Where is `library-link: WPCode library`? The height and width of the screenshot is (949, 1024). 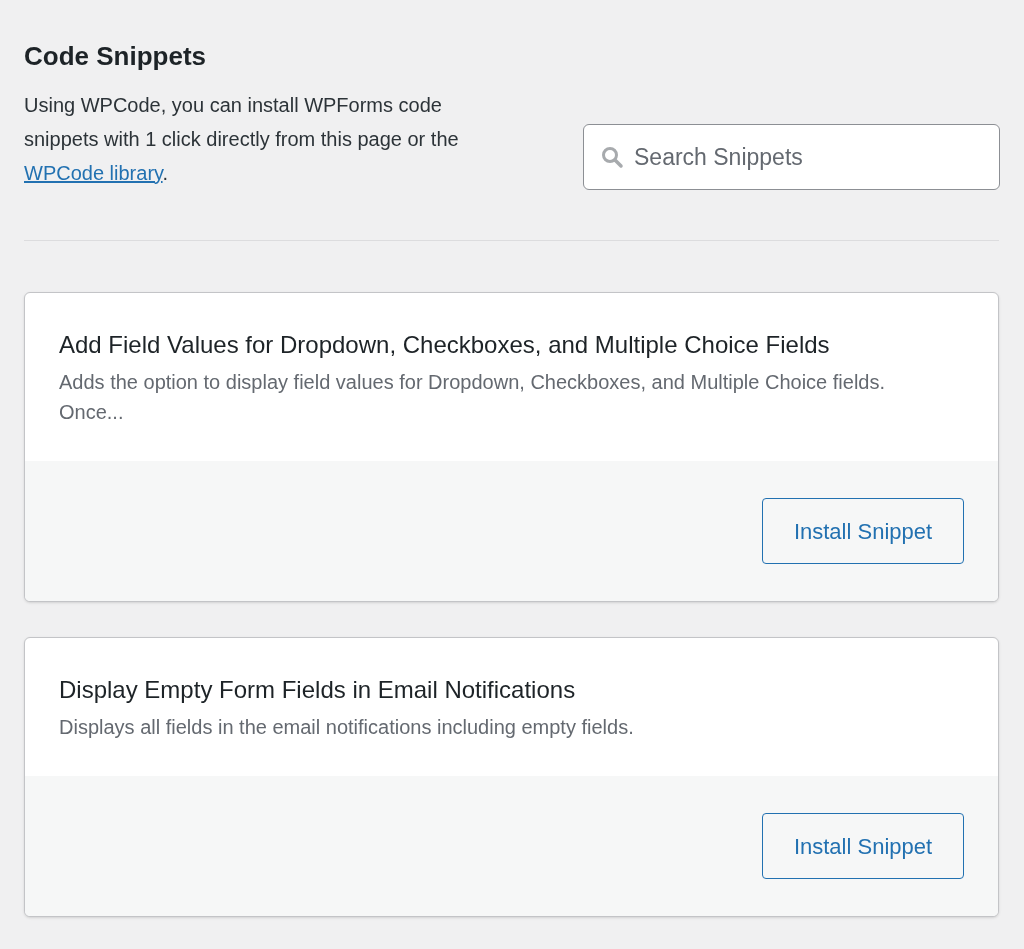 library-link: WPCode library is located at coordinates (93, 173).